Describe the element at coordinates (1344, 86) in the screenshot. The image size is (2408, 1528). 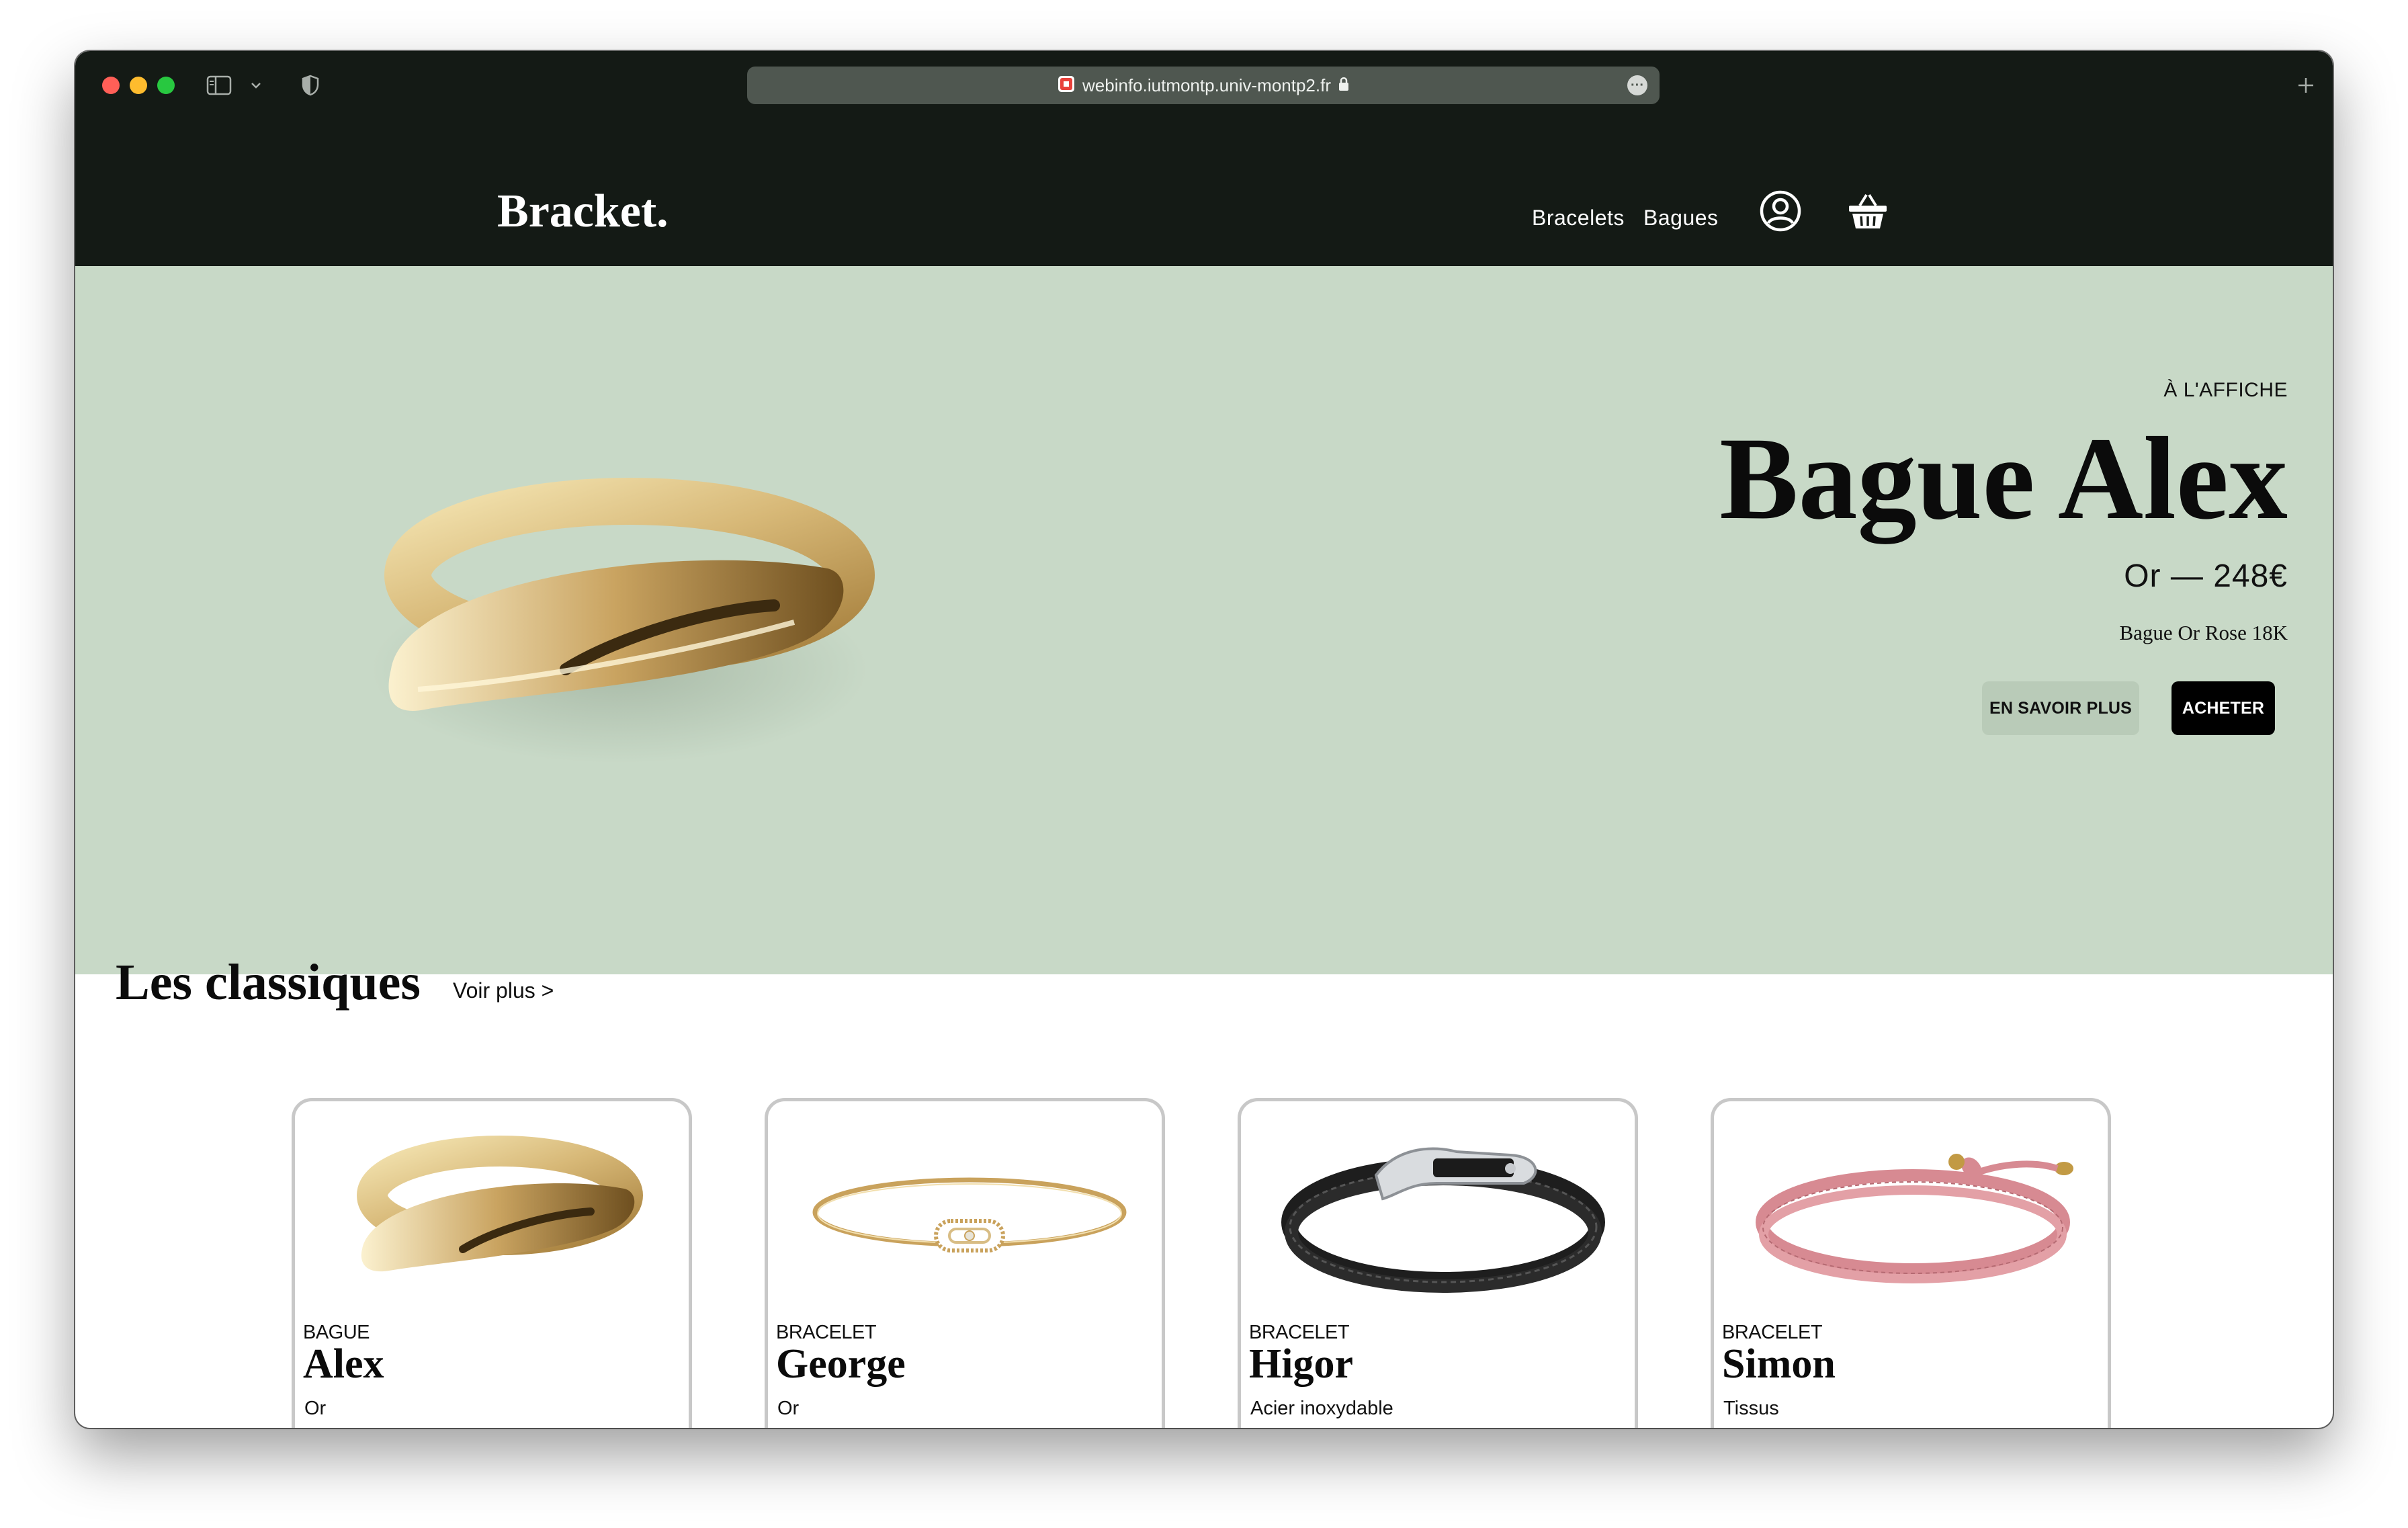
I see `lock-icon` at that location.